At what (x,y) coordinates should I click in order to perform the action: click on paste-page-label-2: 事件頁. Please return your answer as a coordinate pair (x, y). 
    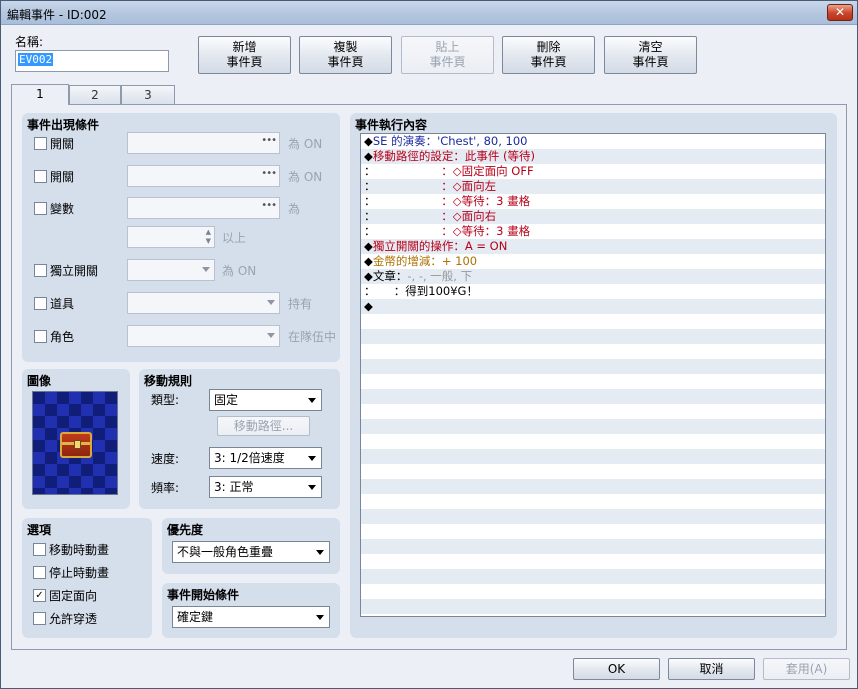
    Looking at the image, I should click on (447, 62).